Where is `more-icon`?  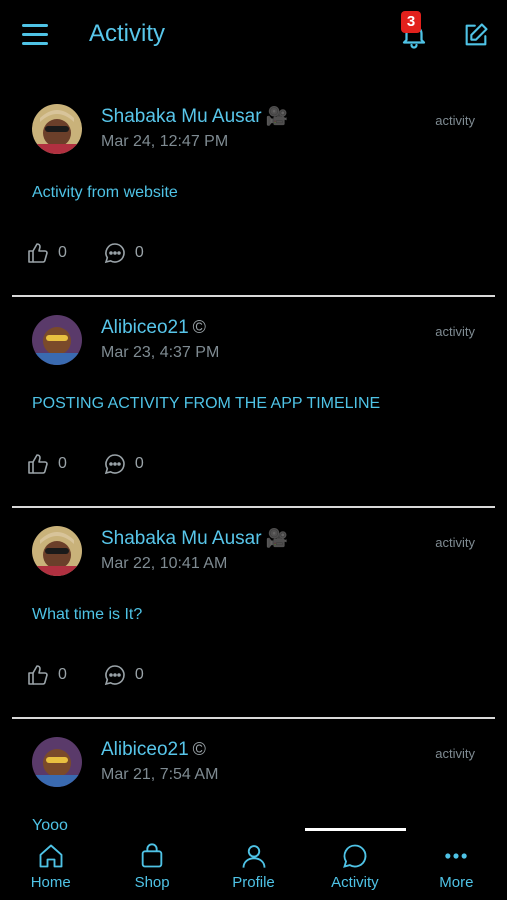 more-icon is located at coordinates (456, 856).